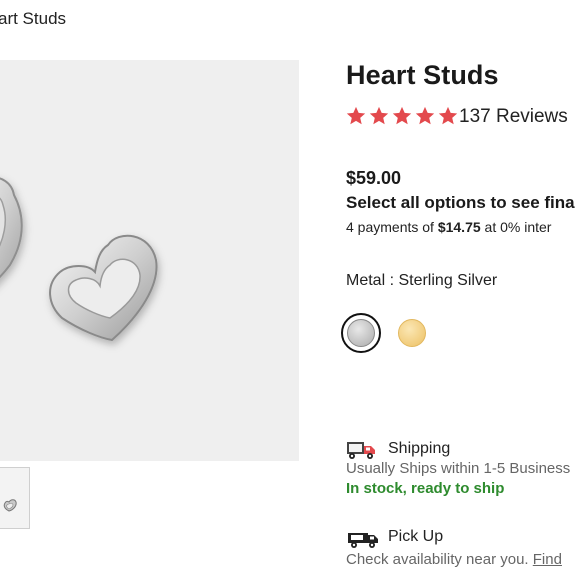 The width and height of the screenshot is (580, 580). Describe the element at coordinates (362, 450) in the screenshot. I see `shipping-truck-icon` at that location.